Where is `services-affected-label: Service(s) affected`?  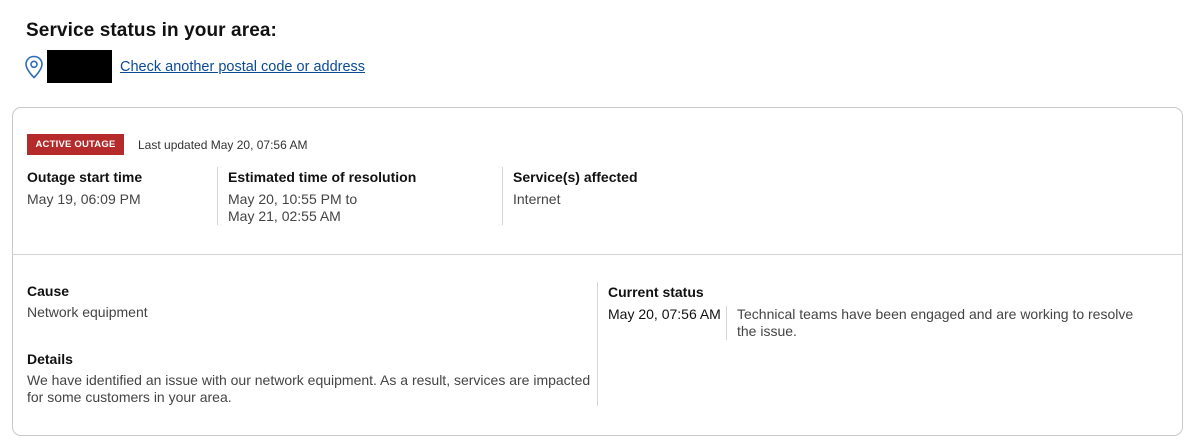
services-affected-label: Service(s) affected is located at coordinates (575, 177).